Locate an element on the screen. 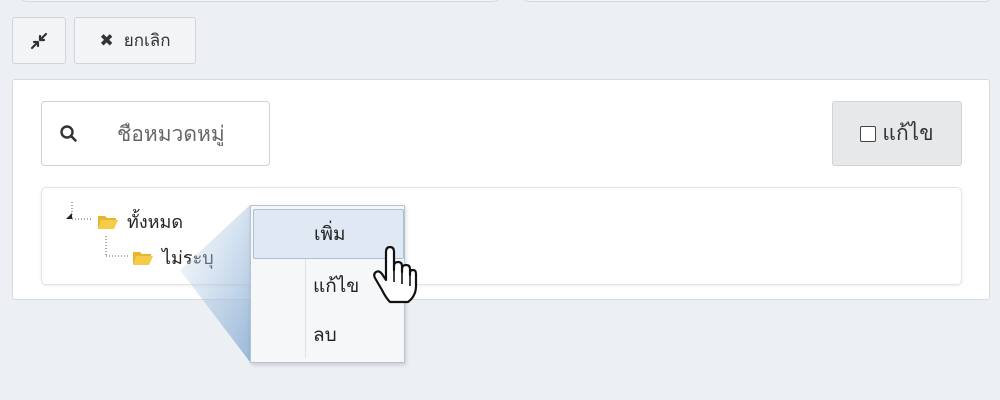 The height and width of the screenshot is (400, 1000). tree-node-unspecified: ไม่ระบุ is located at coordinates (173, 257).